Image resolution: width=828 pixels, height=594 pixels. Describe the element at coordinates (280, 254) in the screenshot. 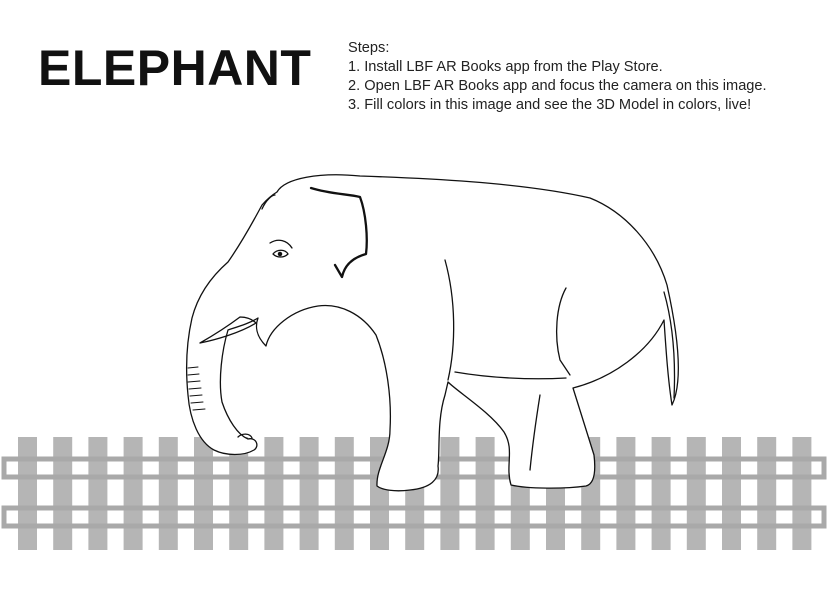

I see `elephant-pupil` at that location.